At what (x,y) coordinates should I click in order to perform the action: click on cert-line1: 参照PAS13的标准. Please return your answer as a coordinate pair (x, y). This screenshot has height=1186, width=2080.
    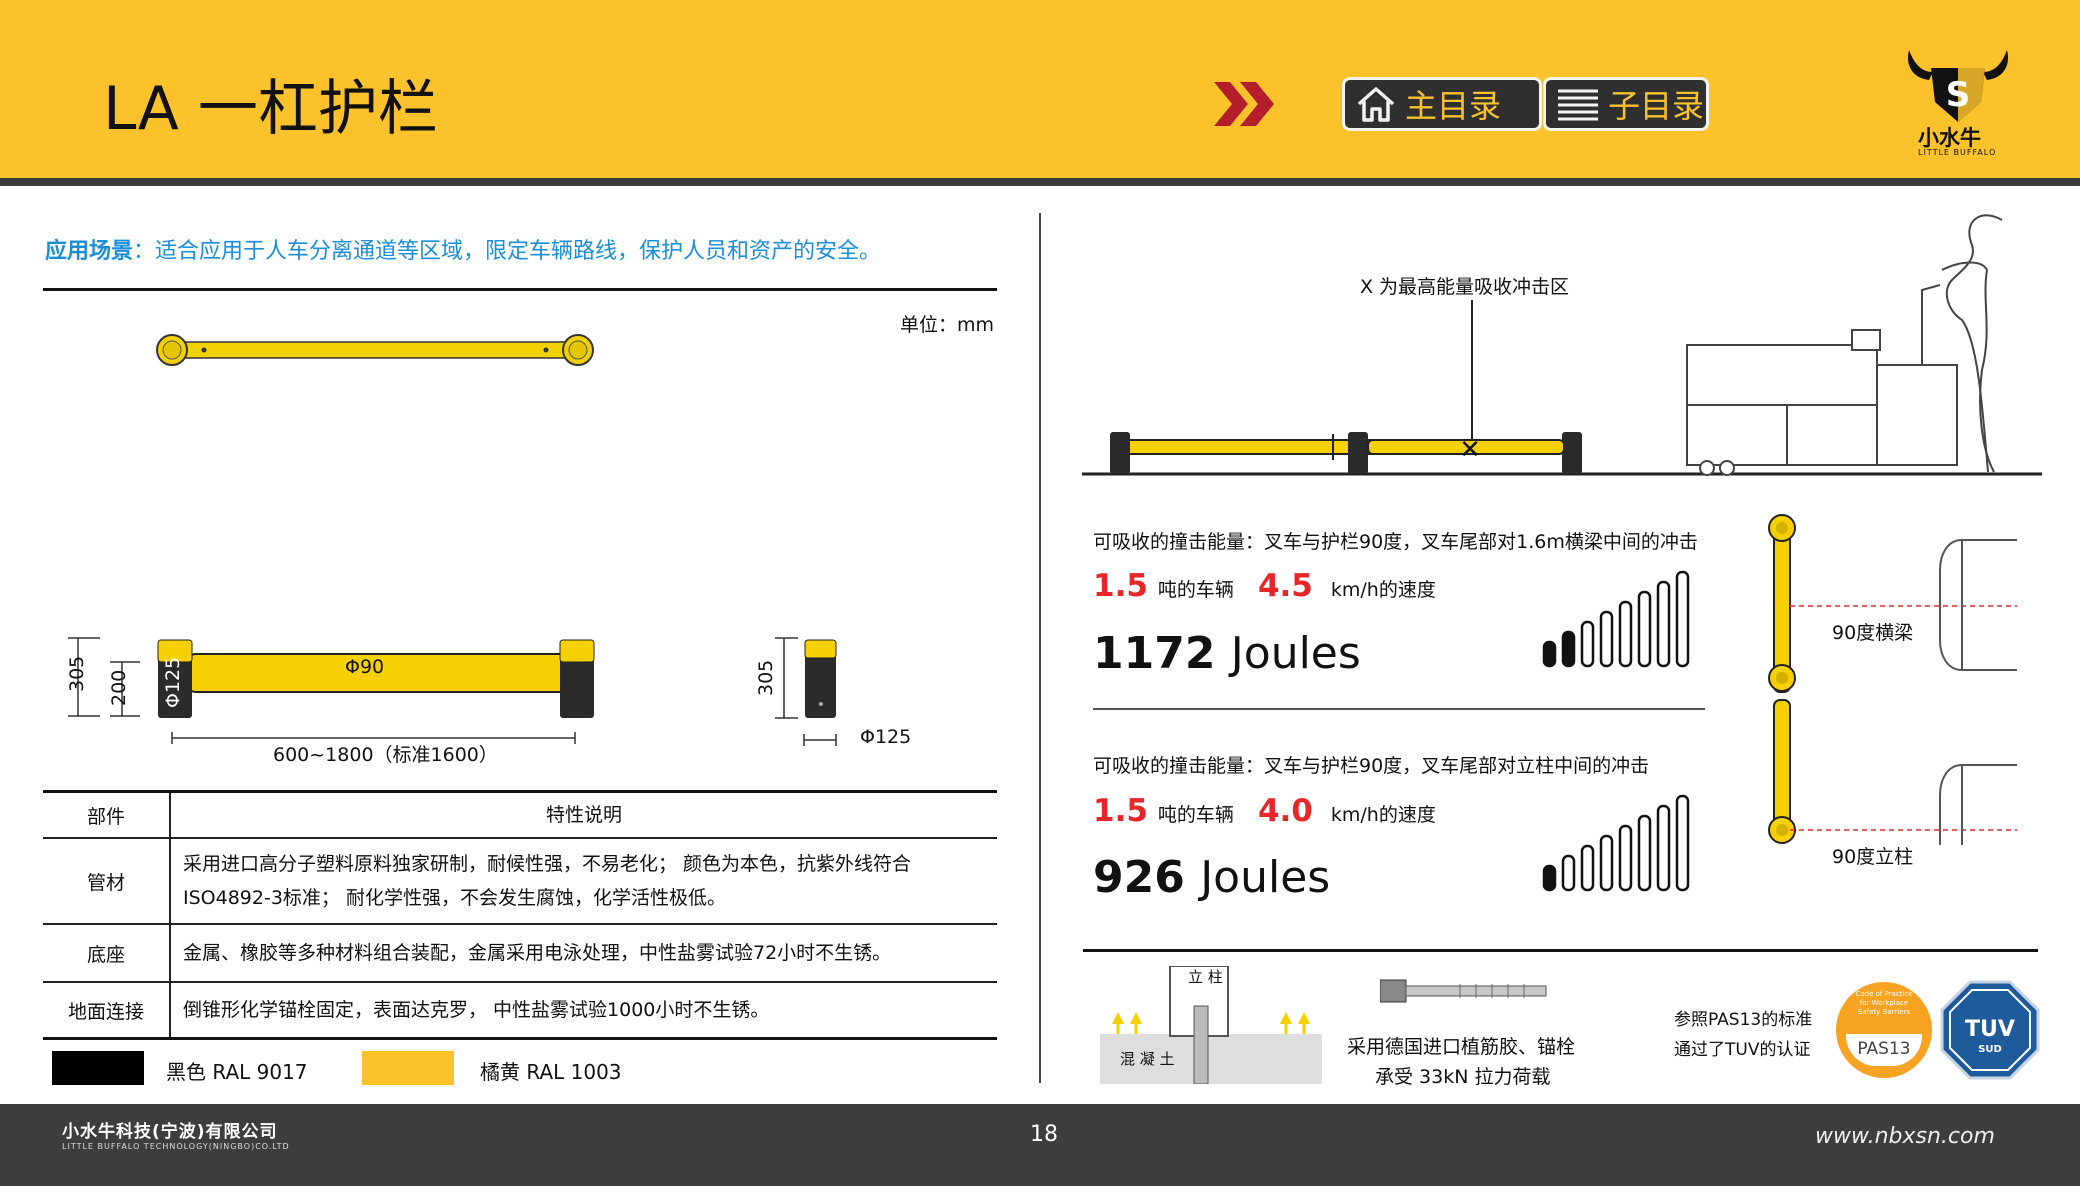
    Looking at the image, I should click on (1743, 1020).